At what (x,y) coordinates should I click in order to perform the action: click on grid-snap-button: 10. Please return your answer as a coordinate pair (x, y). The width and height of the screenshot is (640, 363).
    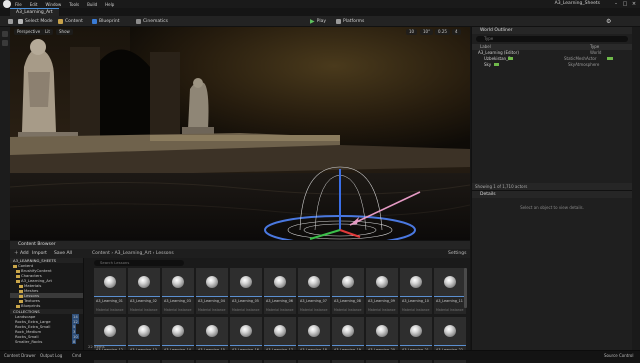
    Looking at the image, I should click on (412, 32).